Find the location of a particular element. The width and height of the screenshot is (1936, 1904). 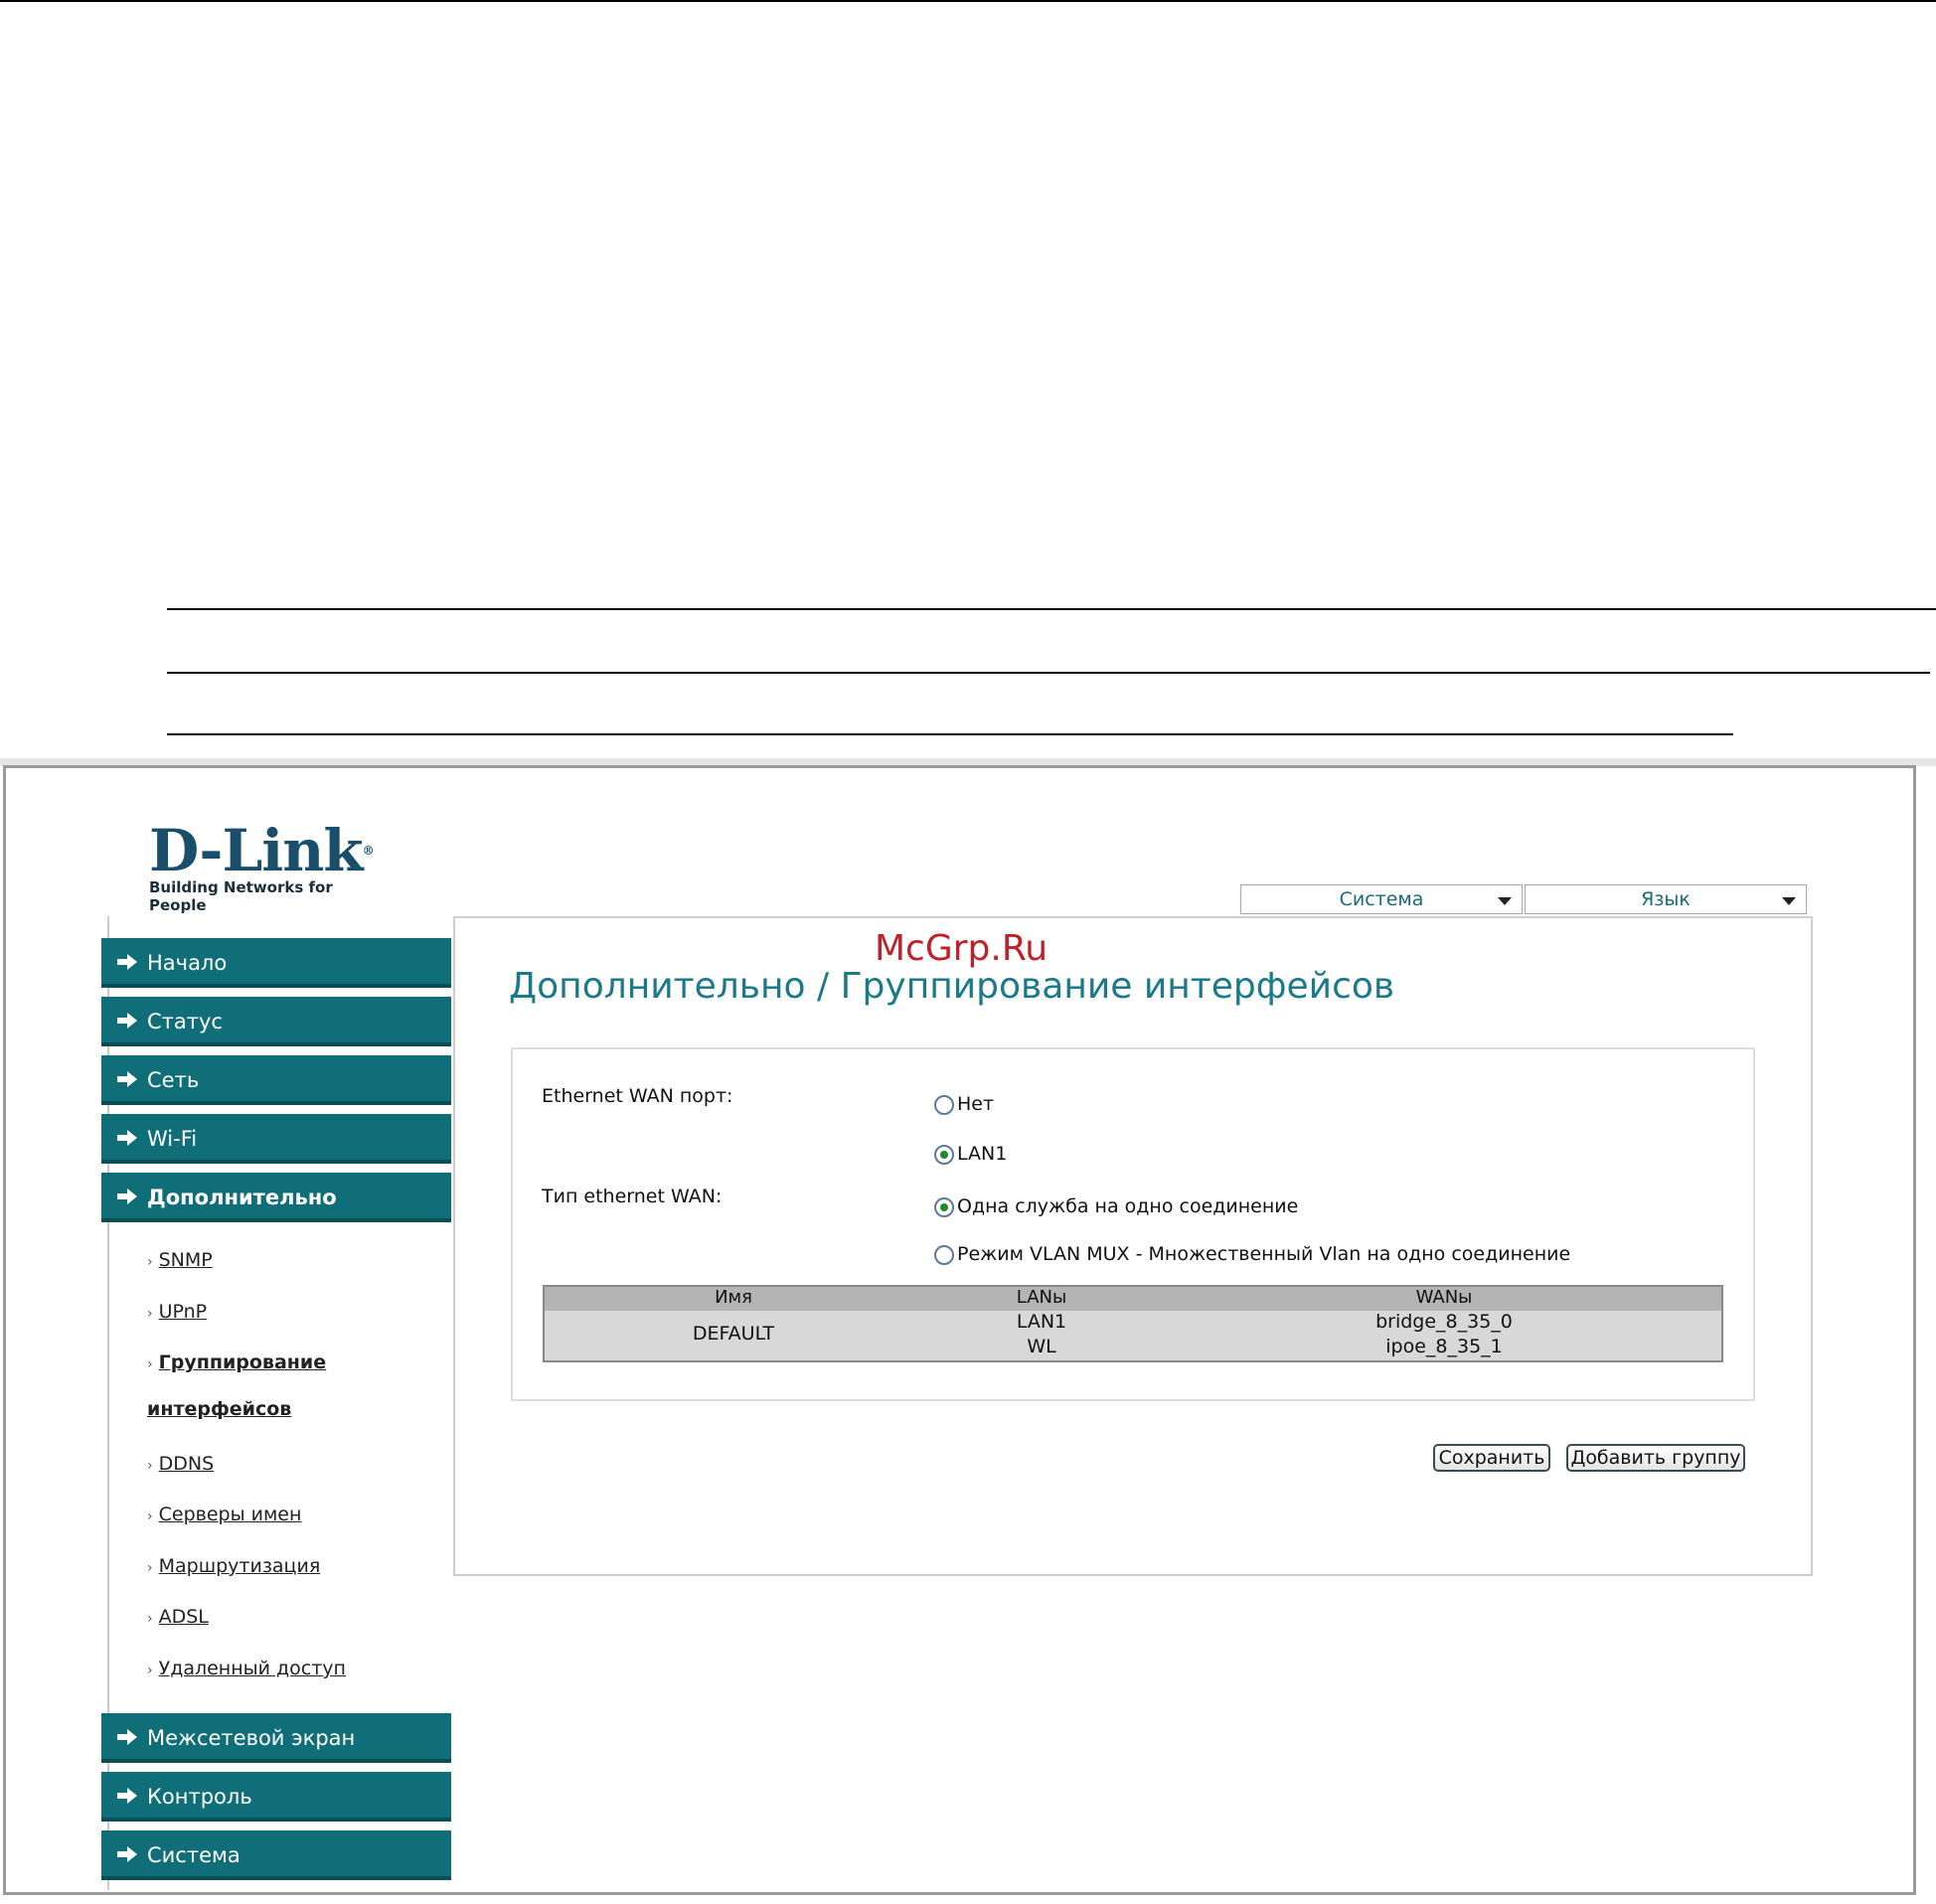

sidebar-item-label: Система is located at coordinates (194, 1855).